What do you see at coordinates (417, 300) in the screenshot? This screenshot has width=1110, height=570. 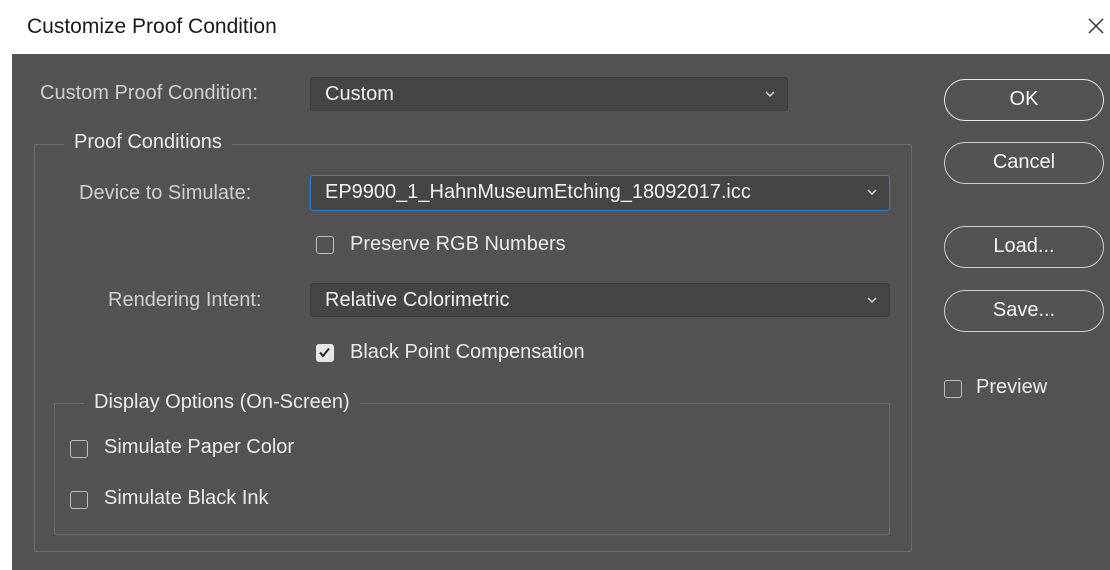 I see `rendering-intent-value: Relative Colorimetric` at bounding box center [417, 300].